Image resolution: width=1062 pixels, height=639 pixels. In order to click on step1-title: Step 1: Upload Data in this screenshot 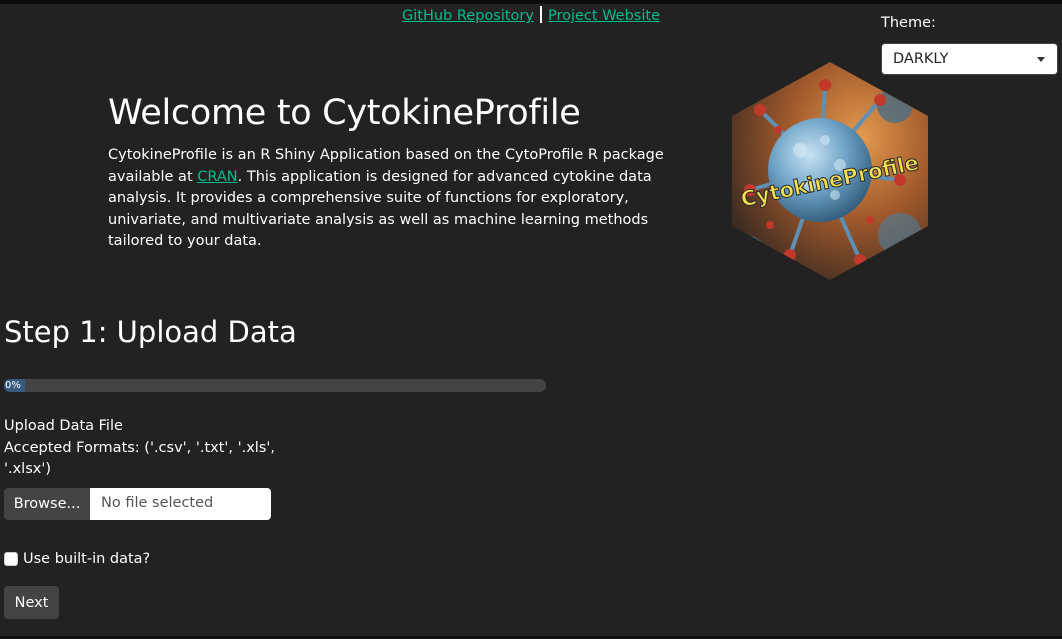, I will do `click(150, 332)`.